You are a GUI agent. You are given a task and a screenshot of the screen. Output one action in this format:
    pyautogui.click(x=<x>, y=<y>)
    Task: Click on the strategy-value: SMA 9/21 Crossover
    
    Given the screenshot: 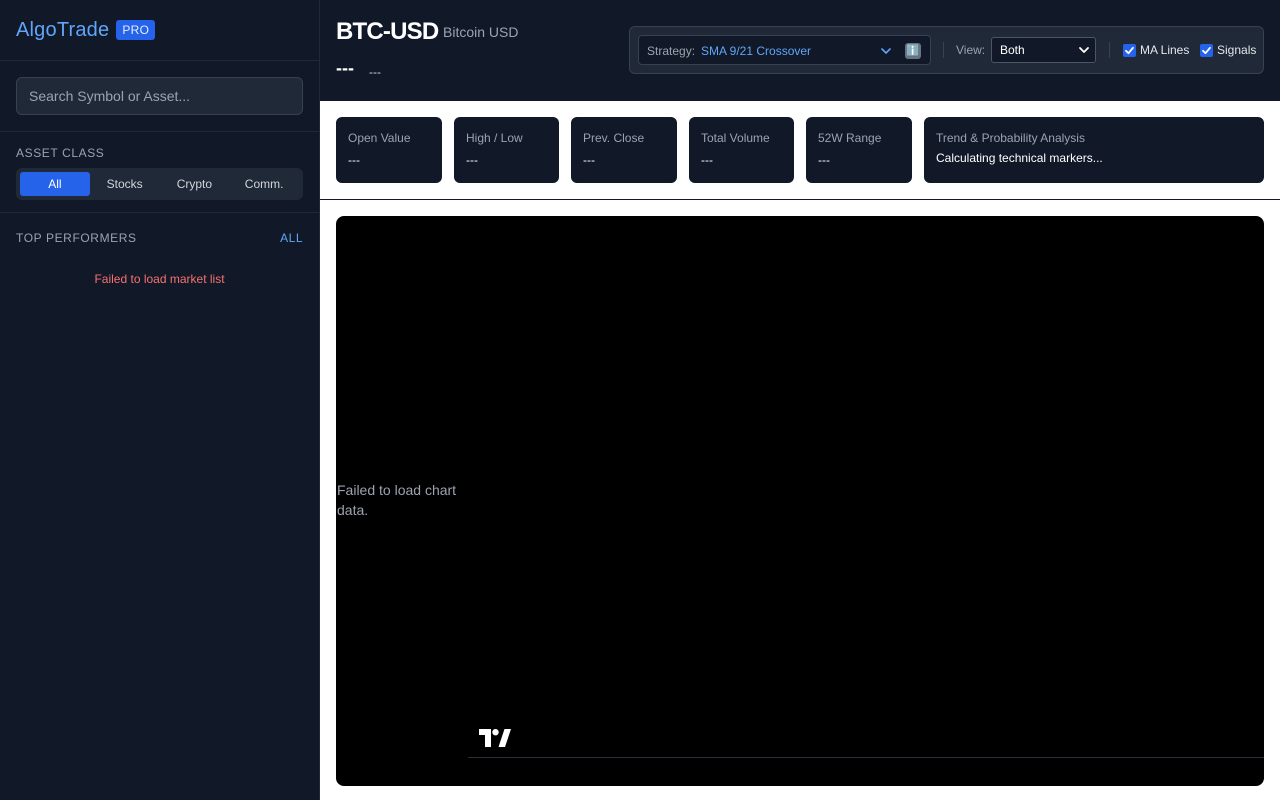 What is the action you would take?
    pyautogui.click(x=756, y=51)
    